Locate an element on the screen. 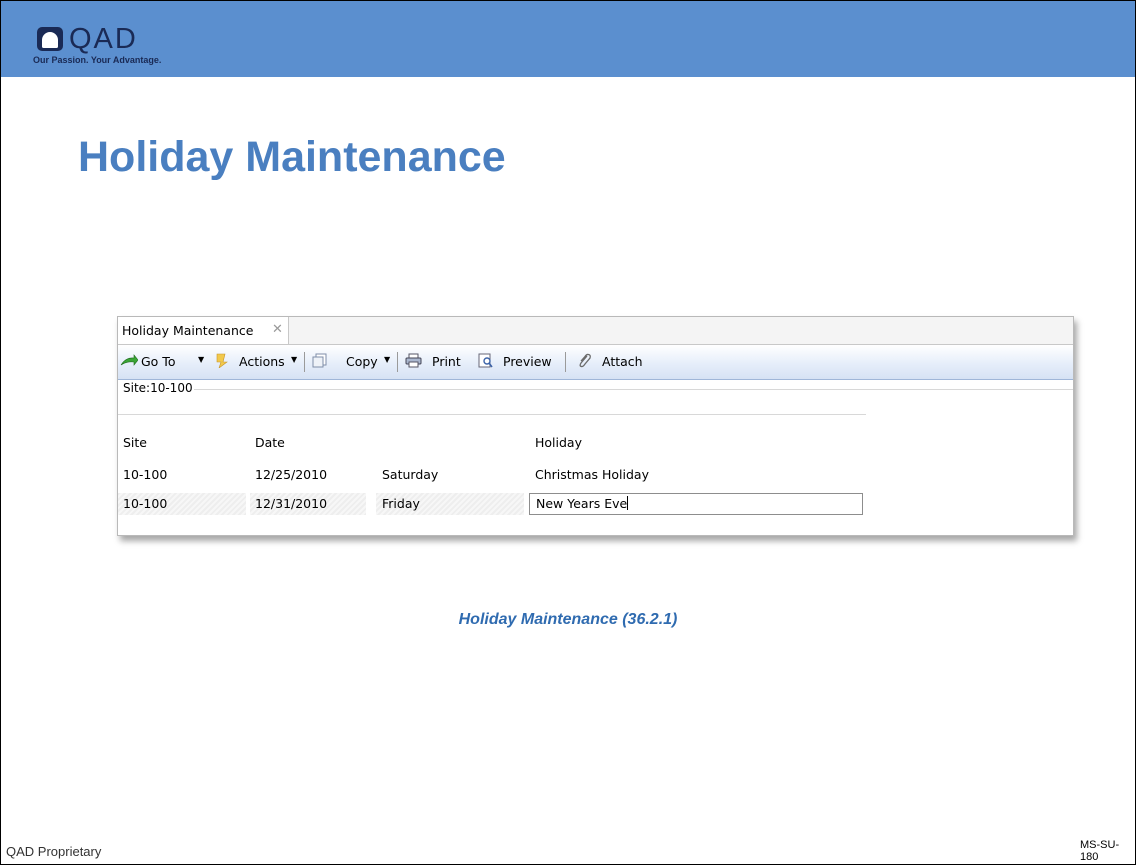 The image size is (1136, 865). close-icon: ✕ is located at coordinates (277, 329).